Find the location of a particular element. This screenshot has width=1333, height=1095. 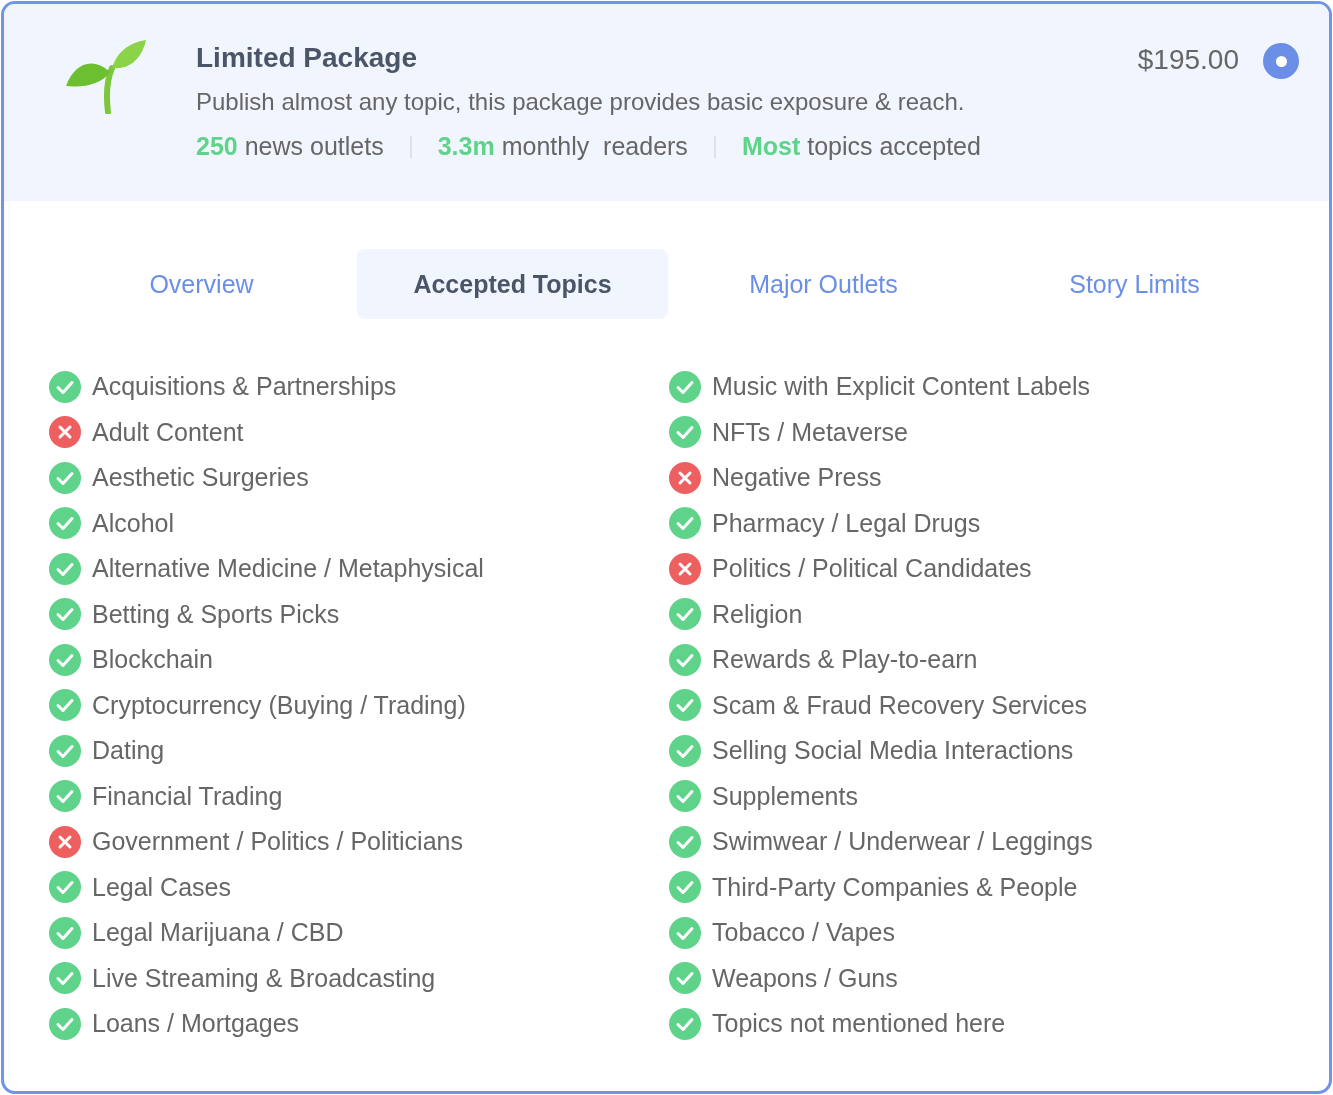

tab: Story Limits is located at coordinates (1134, 284).